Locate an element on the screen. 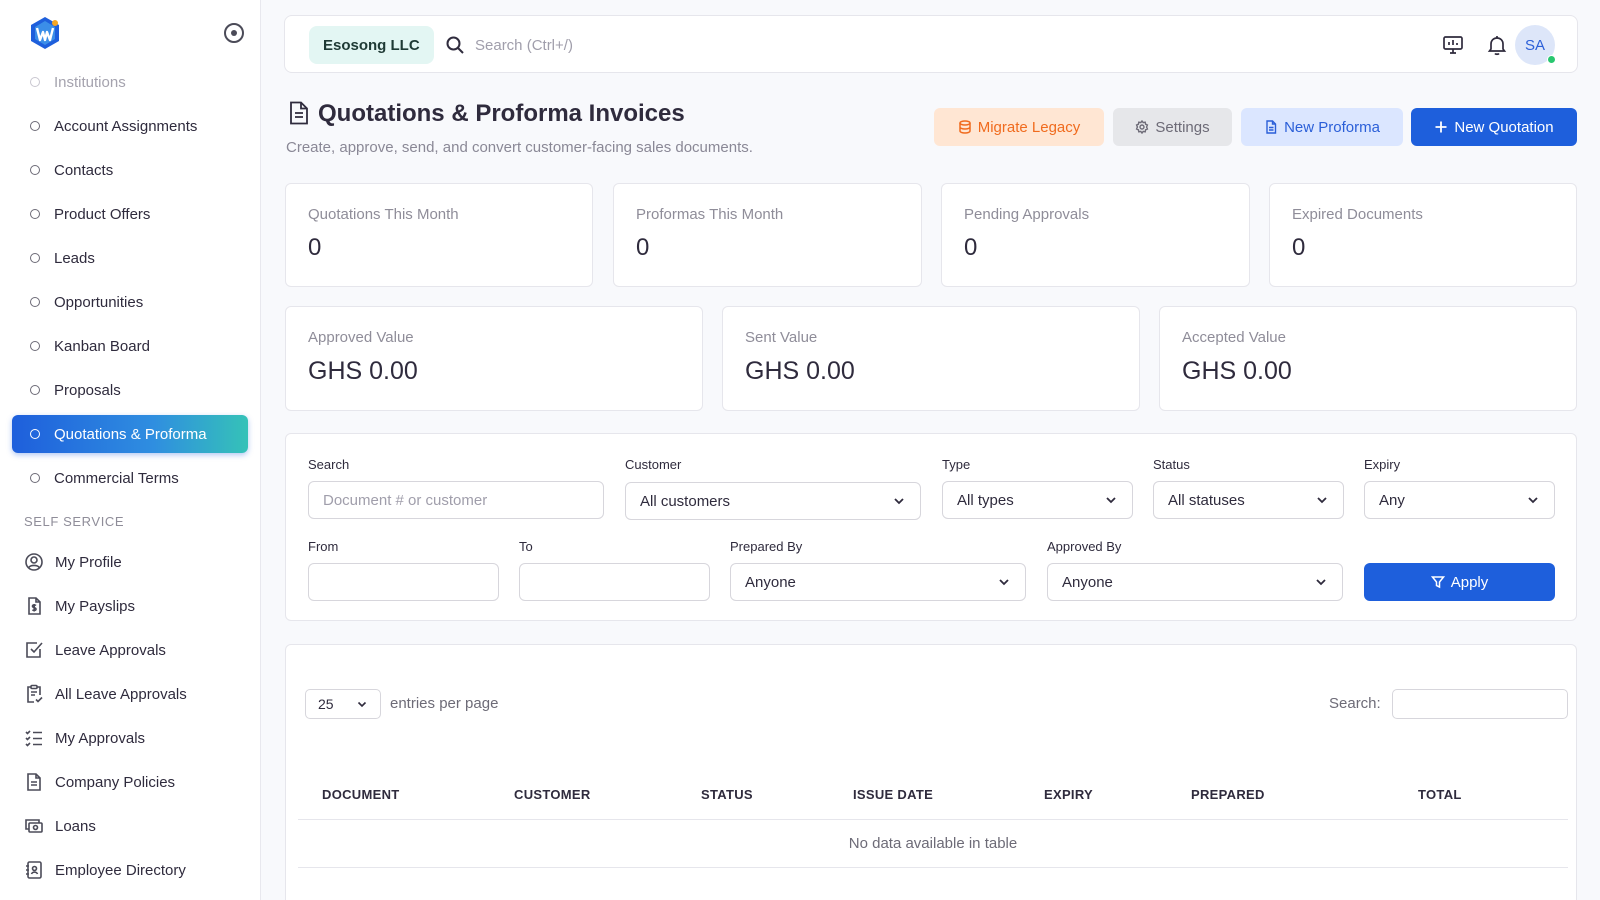 The image size is (1600, 900). sidebar-item-product-offers: Product Offers is located at coordinates (130, 214).